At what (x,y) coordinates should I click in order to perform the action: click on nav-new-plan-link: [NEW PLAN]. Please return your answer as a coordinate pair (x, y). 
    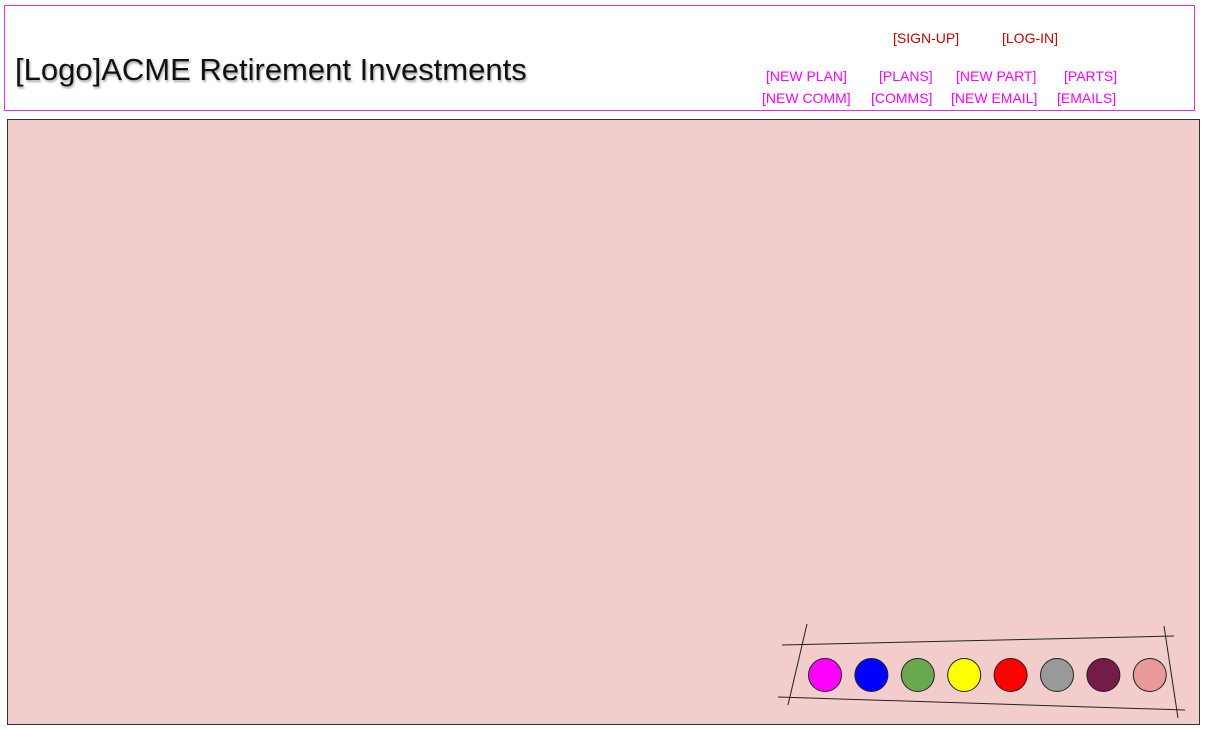
    Looking at the image, I should click on (806, 76).